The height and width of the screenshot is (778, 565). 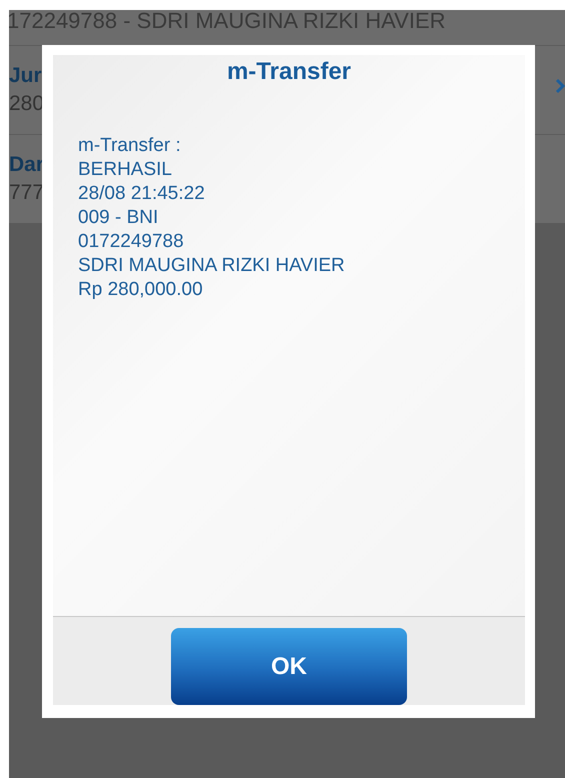 What do you see at coordinates (26, 193) in the screenshot?
I see `row-value: 777` at bounding box center [26, 193].